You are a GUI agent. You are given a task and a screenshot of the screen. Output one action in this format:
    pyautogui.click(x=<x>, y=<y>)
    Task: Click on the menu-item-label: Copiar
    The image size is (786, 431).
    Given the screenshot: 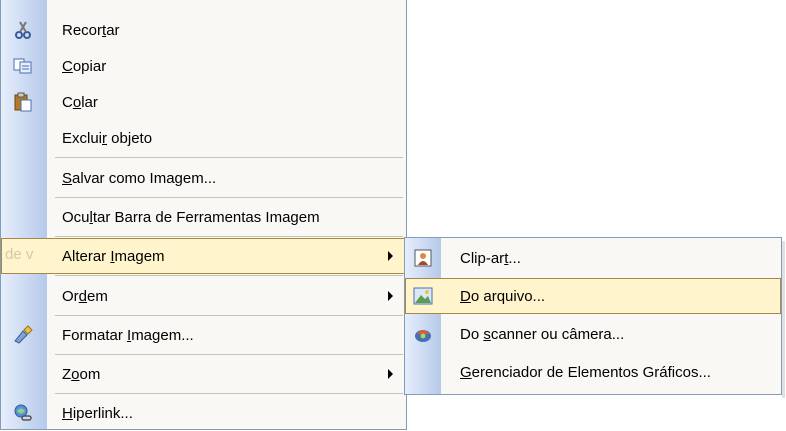 What is the action you would take?
    pyautogui.click(x=84, y=66)
    